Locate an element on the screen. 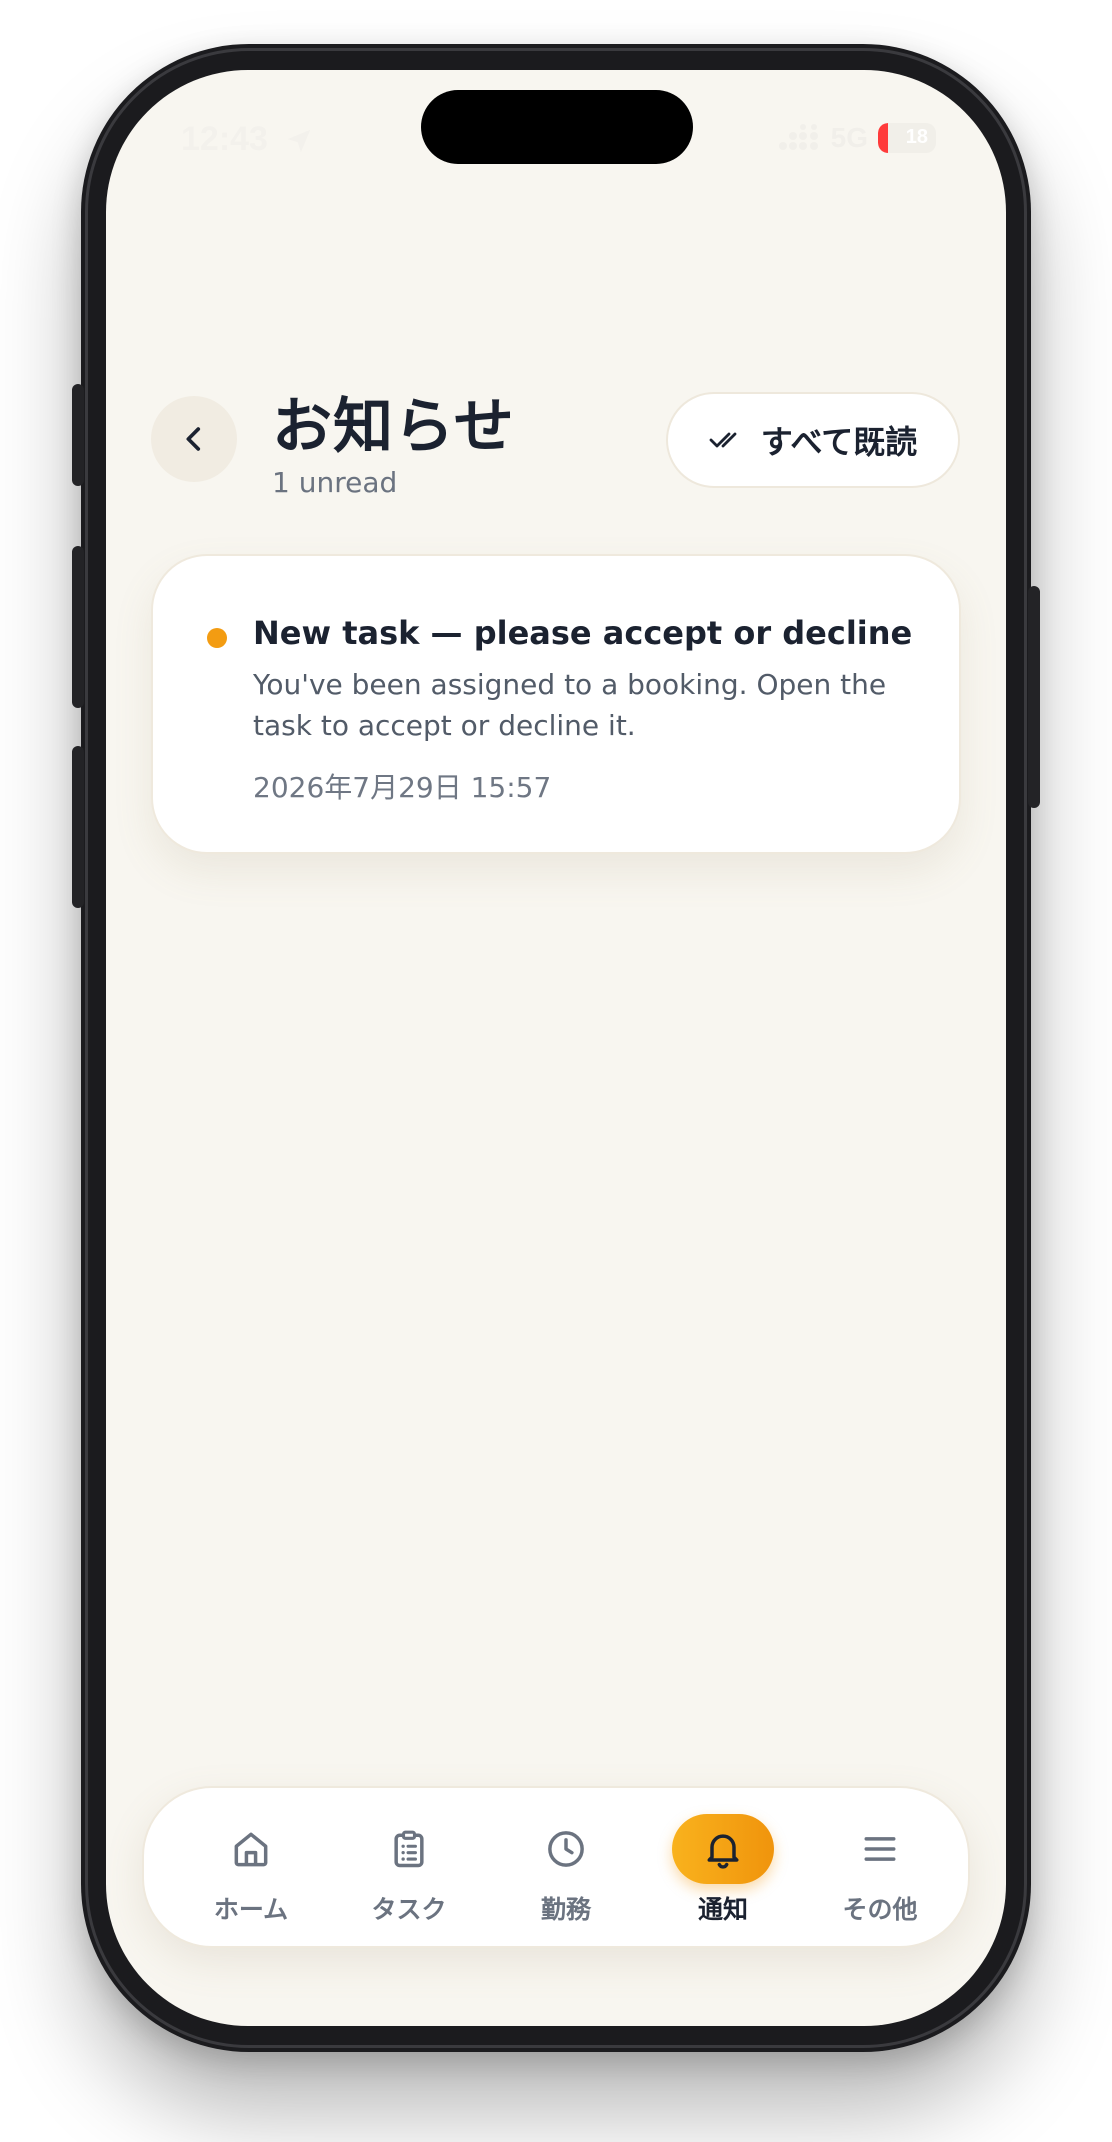 This screenshot has height=2142, width=1112. bottom-tab-bar: ホーム タスク 勤務 通知 その他 is located at coordinates (556, 1867).